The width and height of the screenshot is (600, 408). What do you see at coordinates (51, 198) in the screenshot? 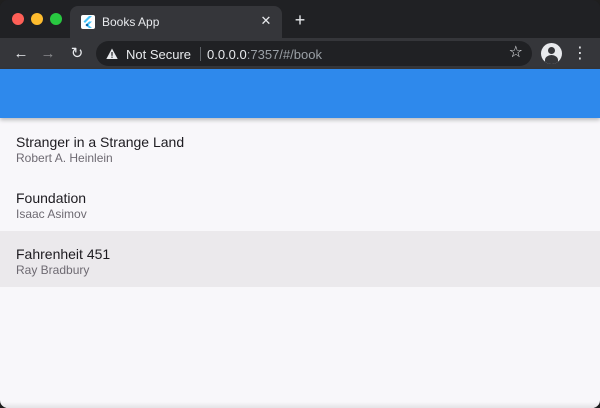
I see `book-title: Foundation` at bounding box center [51, 198].